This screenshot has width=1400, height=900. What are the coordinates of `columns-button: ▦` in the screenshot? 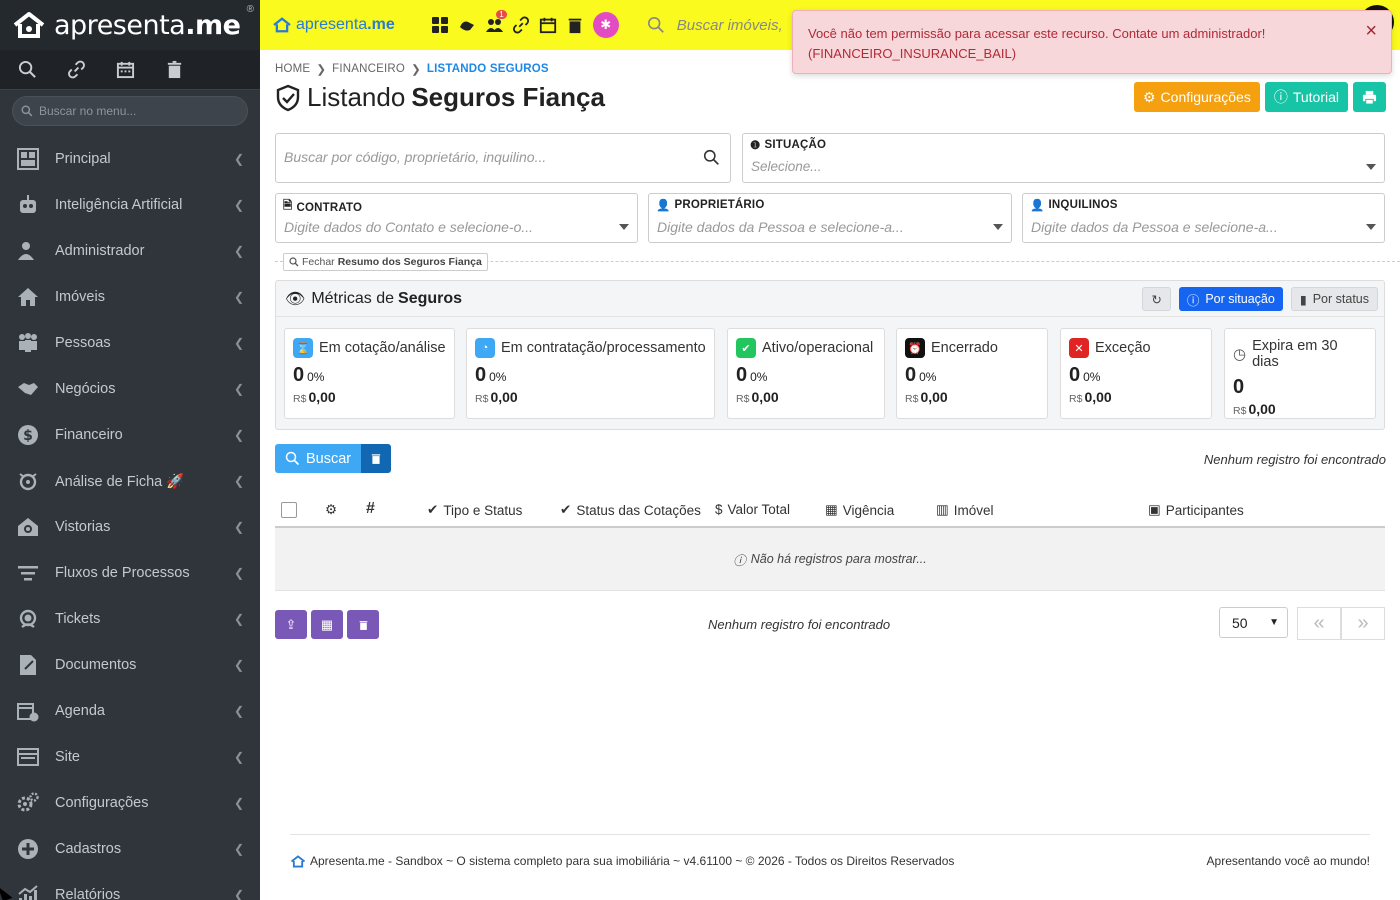 It's located at (327, 624).